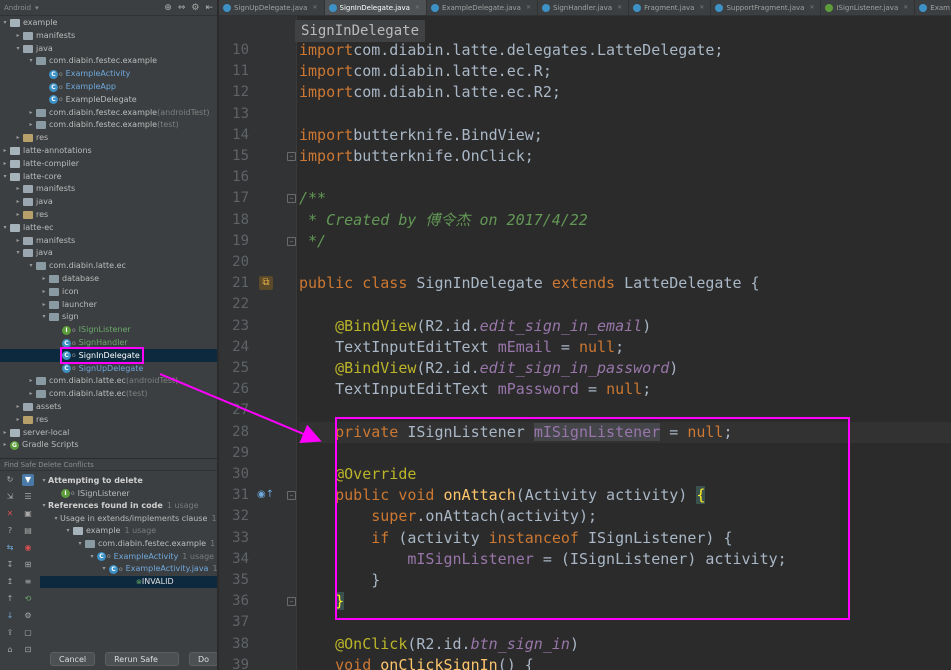 The height and width of the screenshot is (670, 951). I want to click on step-icon: ⇆, so click(10, 548).